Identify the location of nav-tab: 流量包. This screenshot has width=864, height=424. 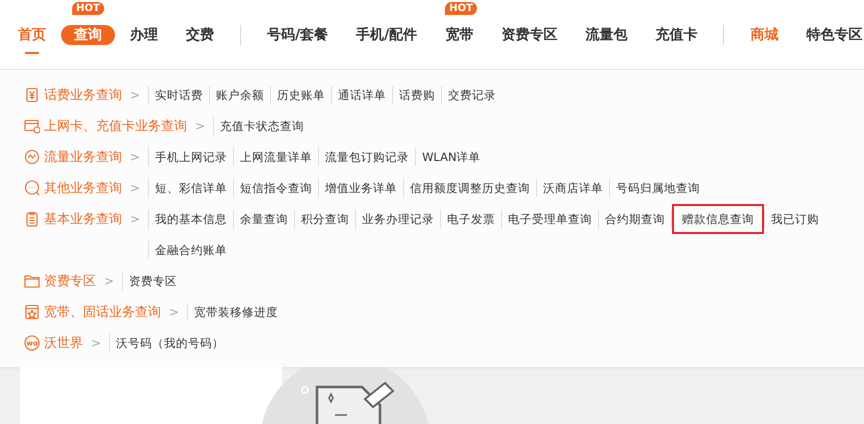
(606, 35).